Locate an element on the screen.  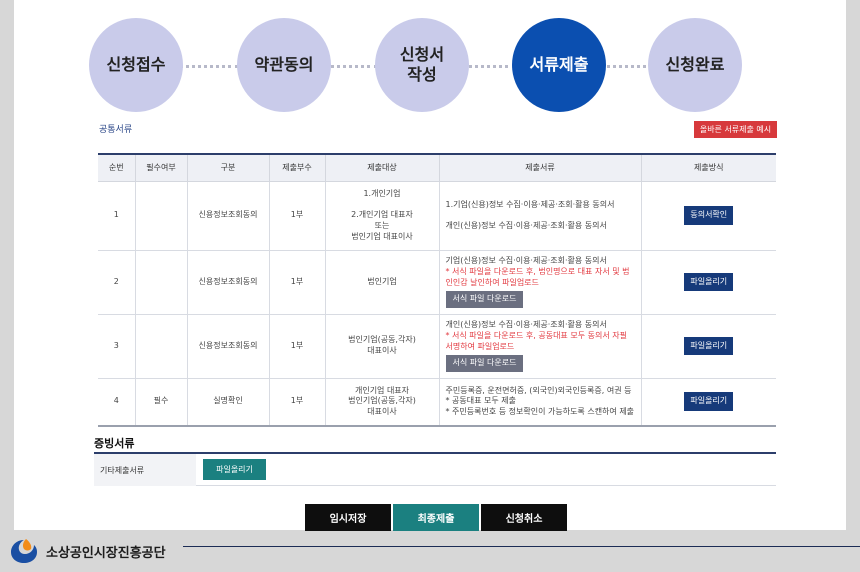
evidence-title: 증빙서류 is located at coordinates (114, 443).